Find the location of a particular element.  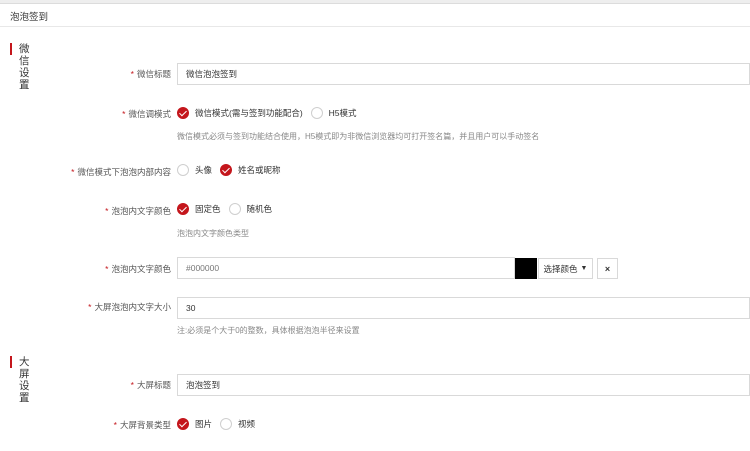

wx-mode-radio-group: 微信模式(需与签到功能配合) H5模式 is located at coordinates (271, 113).